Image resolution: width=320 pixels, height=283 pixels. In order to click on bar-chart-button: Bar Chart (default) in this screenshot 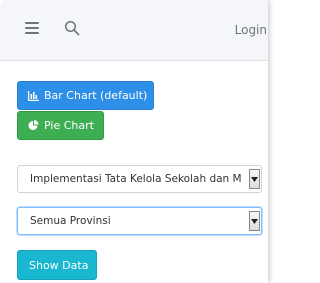, I will do `click(85, 95)`.